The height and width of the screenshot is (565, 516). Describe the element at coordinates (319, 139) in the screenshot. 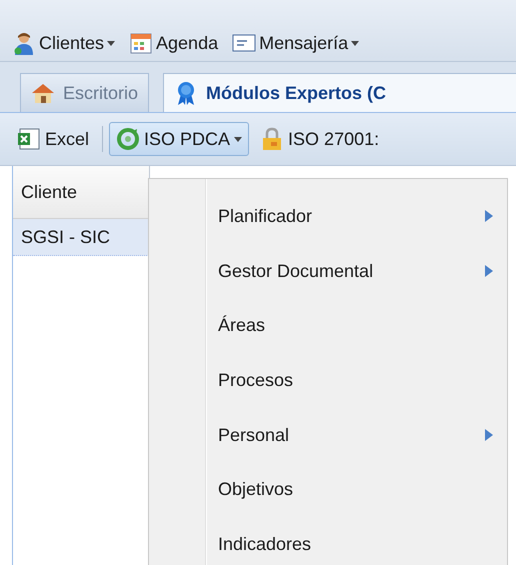

I see `toolbar-button: ISO 27001:` at that location.